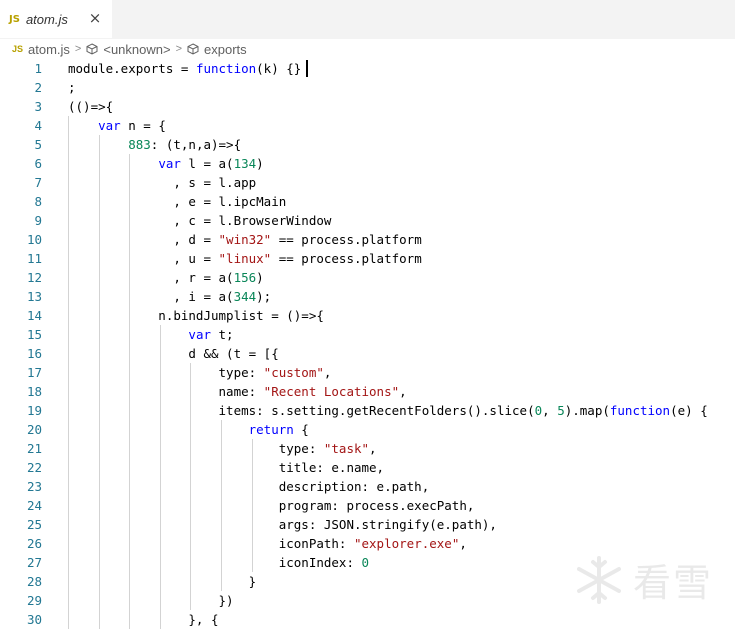  What do you see at coordinates (34, 239) in the screenshot?
I see `line-number: 10` at bounding box center [34, 239].